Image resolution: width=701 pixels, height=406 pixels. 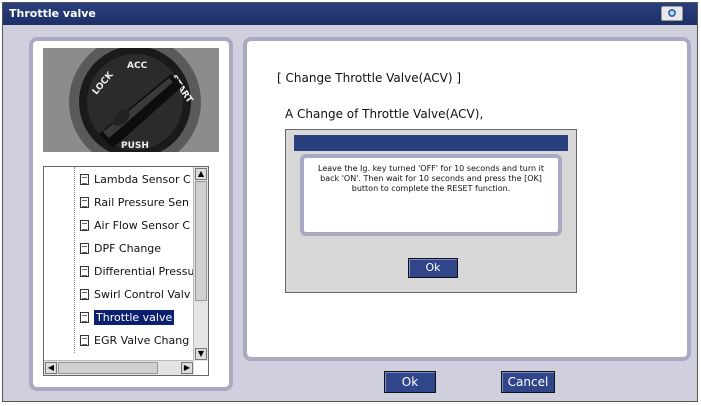 I want to click on page-subheading: A Change of Throttle Valve(ACV),, so click(x=384, y=114).